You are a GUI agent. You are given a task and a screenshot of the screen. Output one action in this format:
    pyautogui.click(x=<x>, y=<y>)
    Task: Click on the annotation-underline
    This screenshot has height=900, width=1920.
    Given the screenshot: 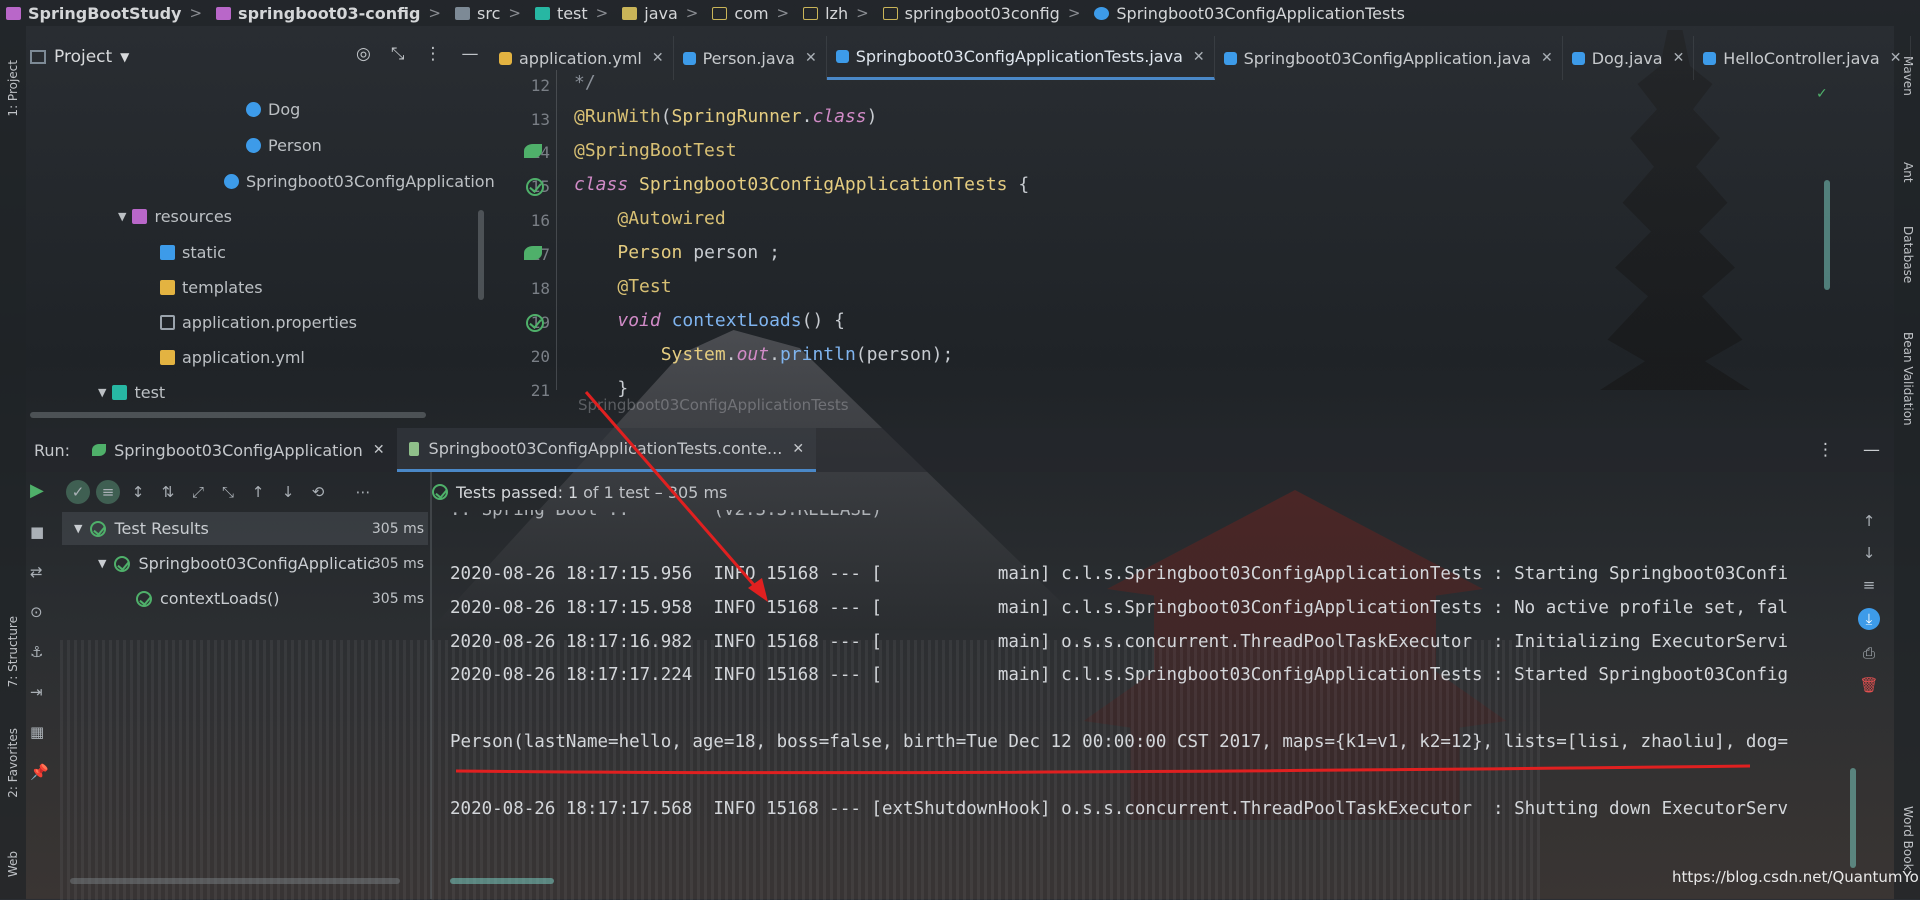 What is the action you would take?
    pyautogui.click(x=1103, y=769)
    